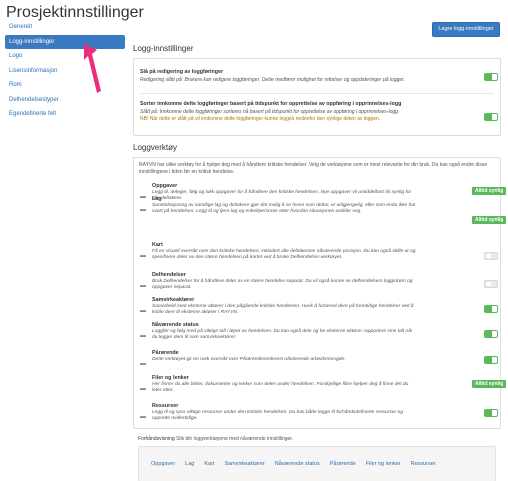 The width and height of the screenshot is (508, 481). What do you see at coordinates (65, 100) in the screenshot?
I see `sidebar-item-delhendelsestyper: Delhendelsestyper` at bounding box center [65, 100].